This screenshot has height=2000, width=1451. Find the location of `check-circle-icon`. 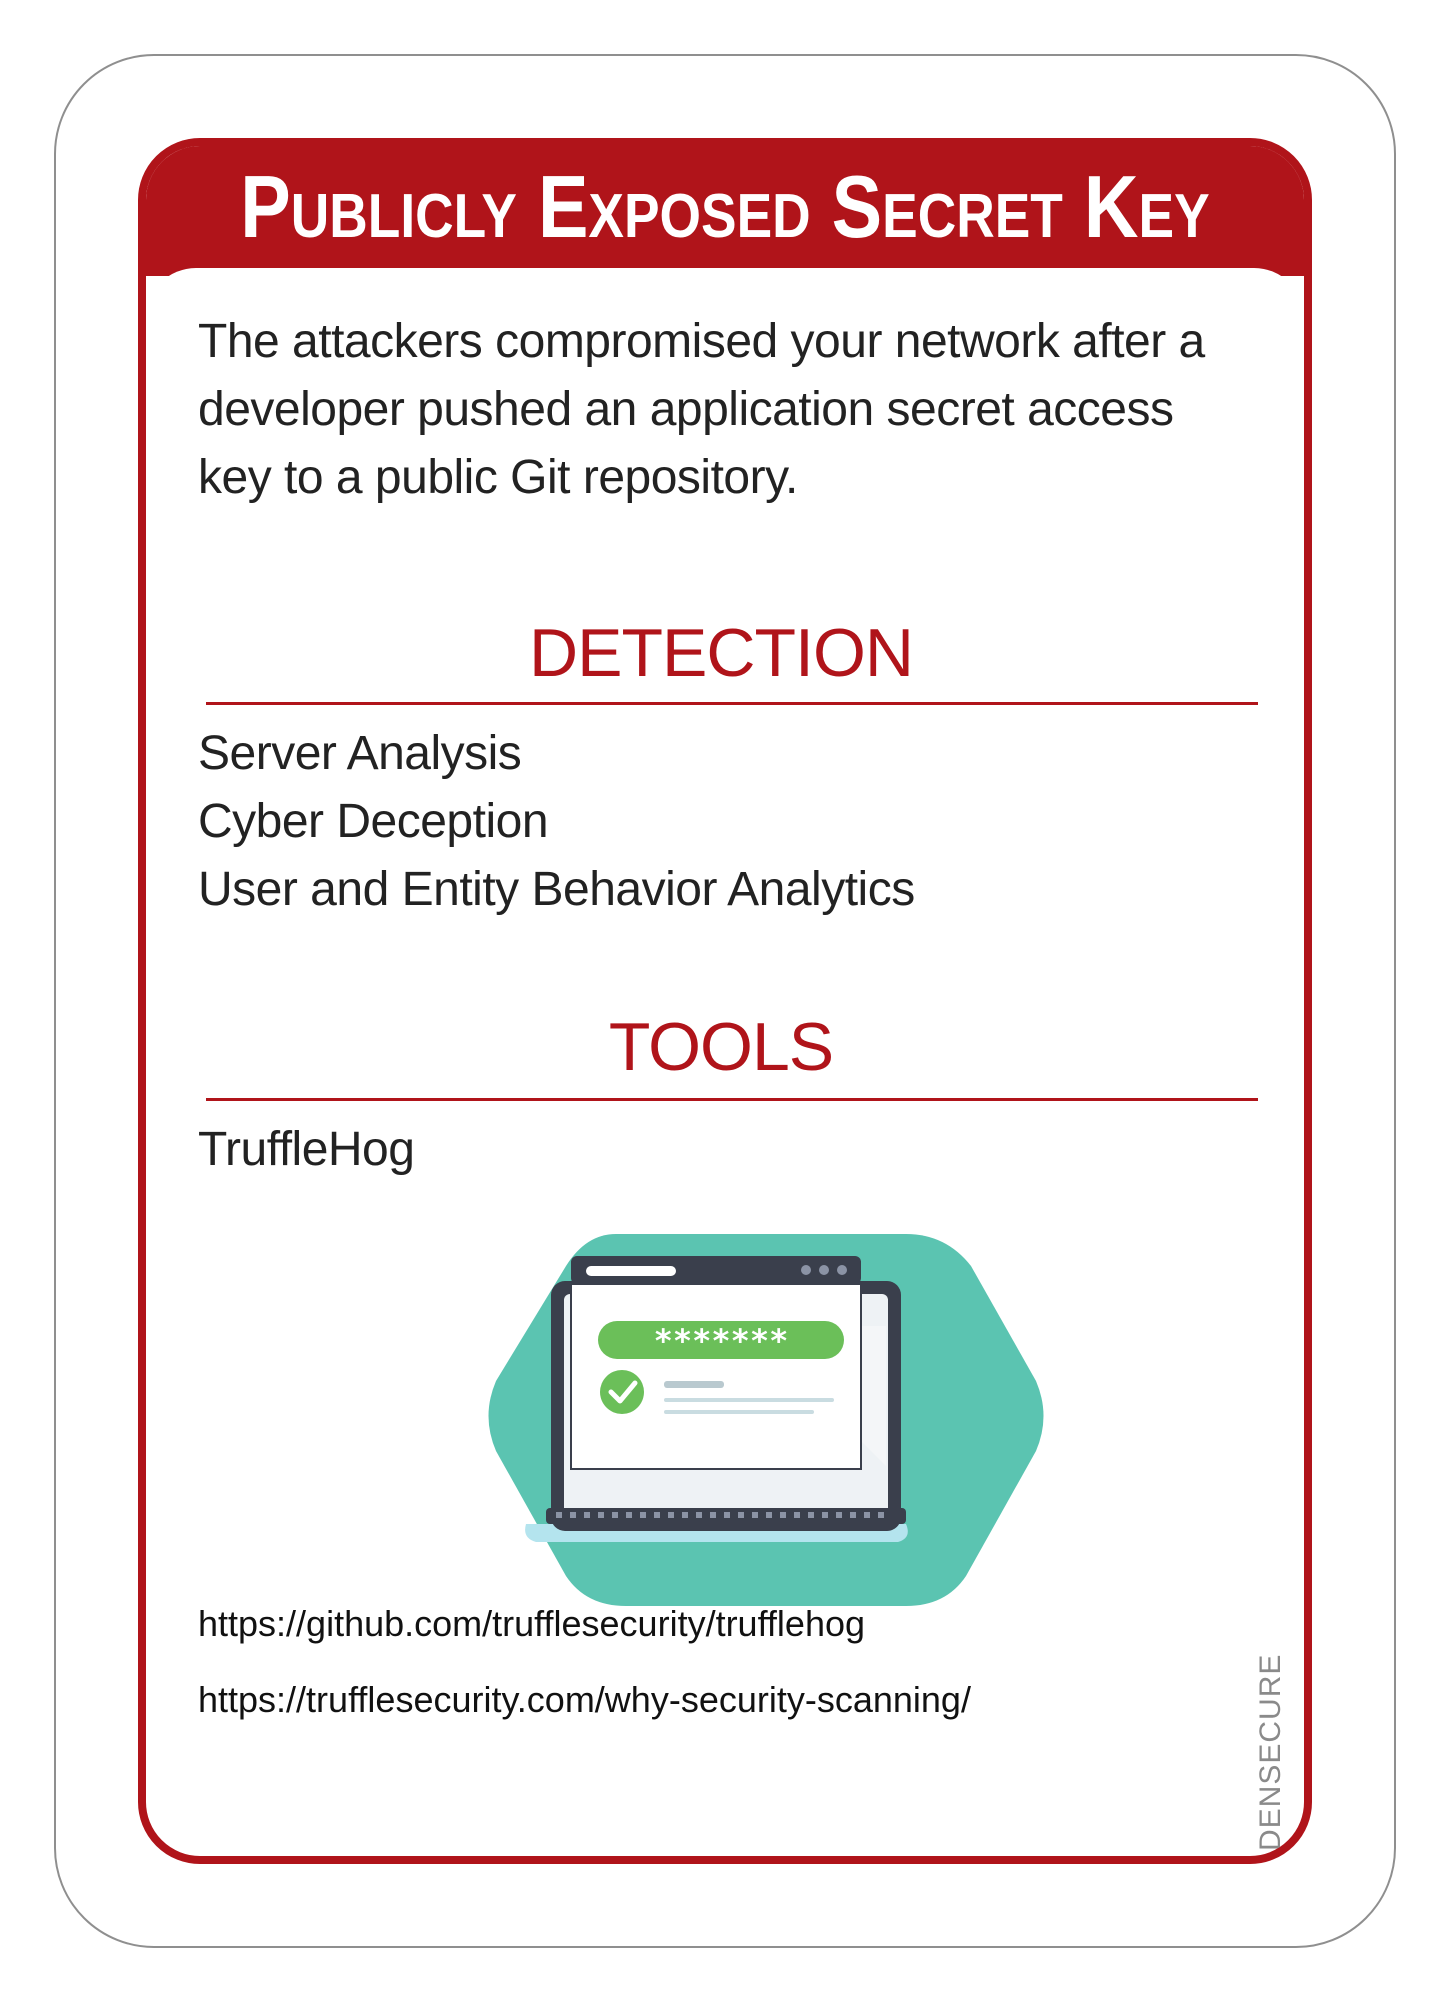

check-circle-icon is located at coordinates (622, 1392).